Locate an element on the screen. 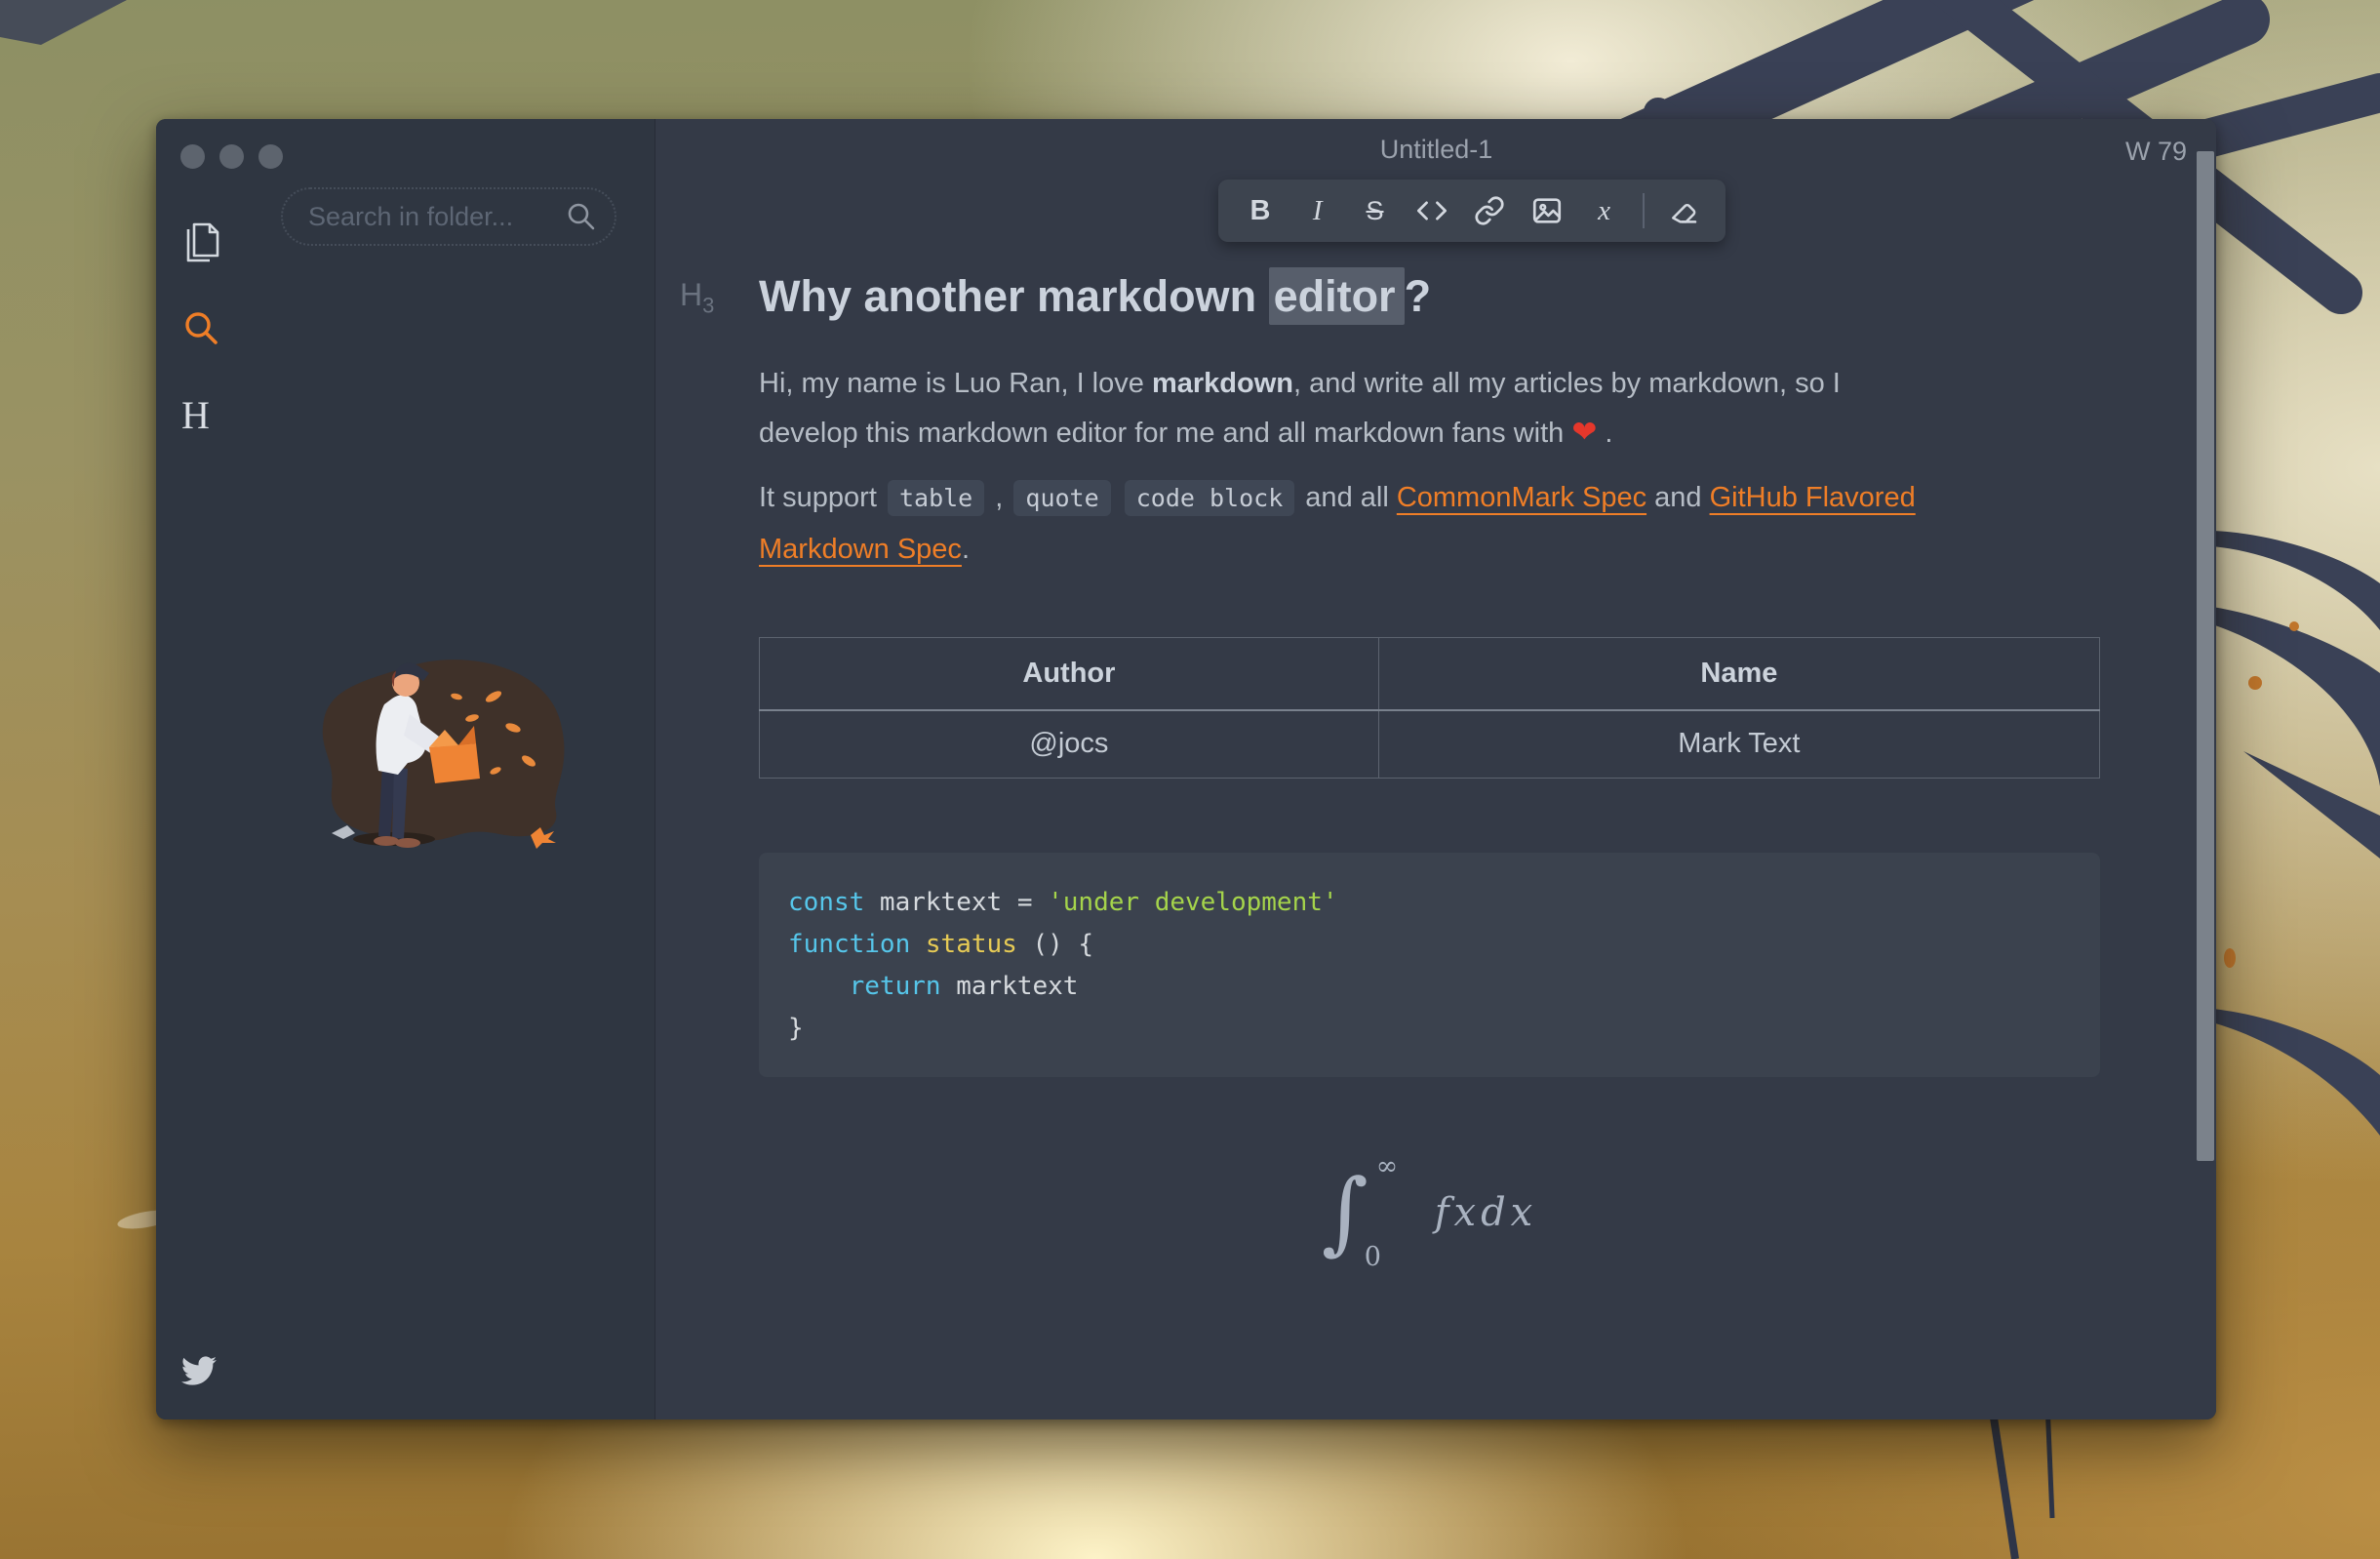 The height and width of the screenshot is (1559, 2380). image-icon is located at coordinates (1546, 210).